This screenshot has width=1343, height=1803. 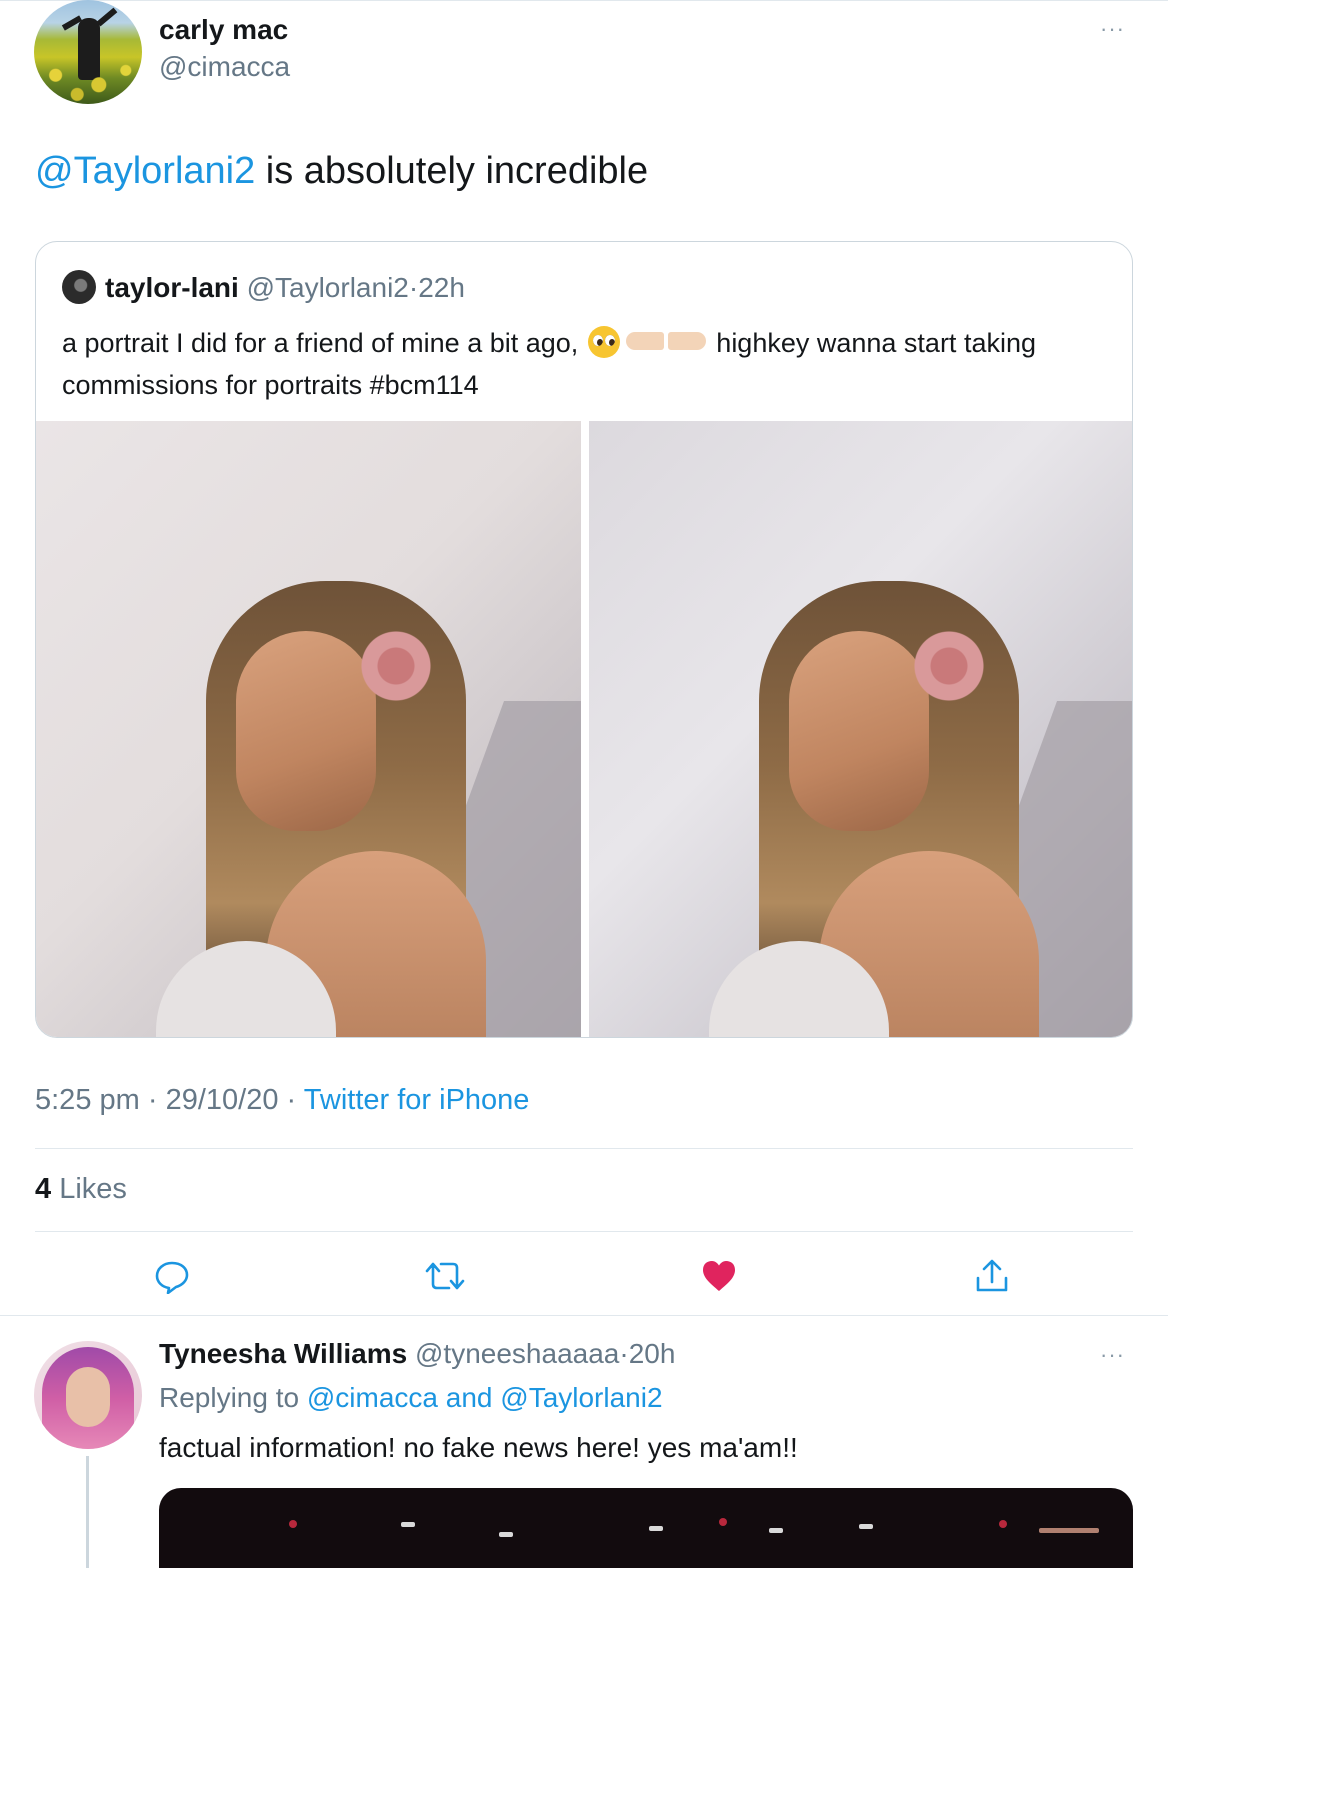 What do you see at coordinates (43, 1189) in the screenshot?
I see `likes-number: 4` at bounding box center [43, 1189].